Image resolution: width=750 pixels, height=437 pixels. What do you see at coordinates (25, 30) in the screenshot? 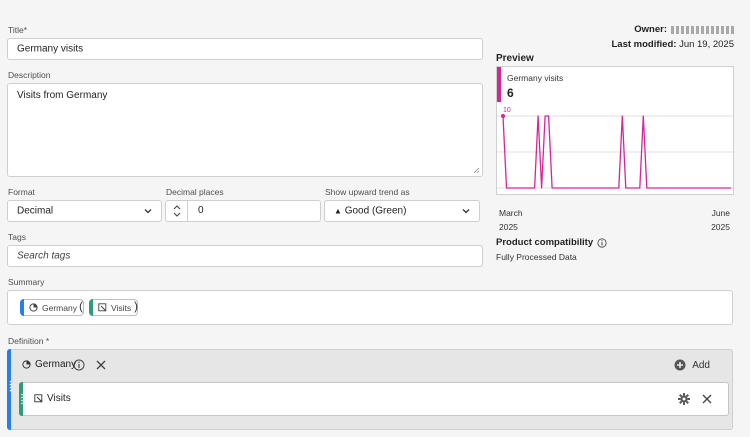
I see `title-required-mark: *` at bounding box center [25, 30].